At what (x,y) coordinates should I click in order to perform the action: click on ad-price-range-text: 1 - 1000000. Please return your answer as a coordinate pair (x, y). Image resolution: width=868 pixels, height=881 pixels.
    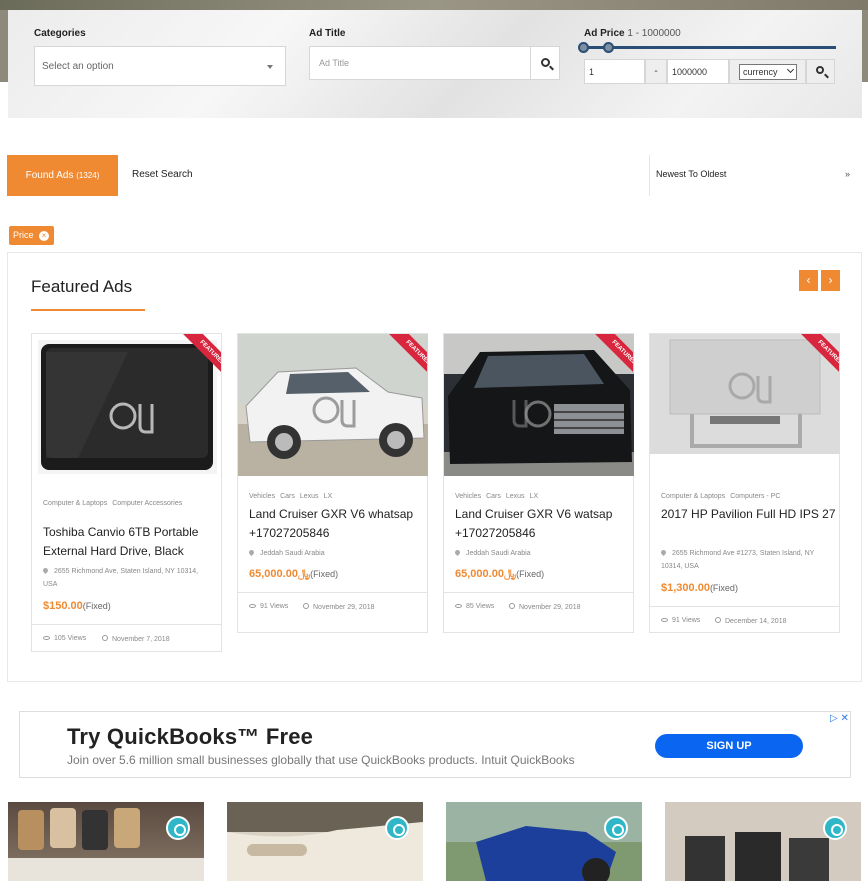
    Looking at the image, I should click on (654, 33).